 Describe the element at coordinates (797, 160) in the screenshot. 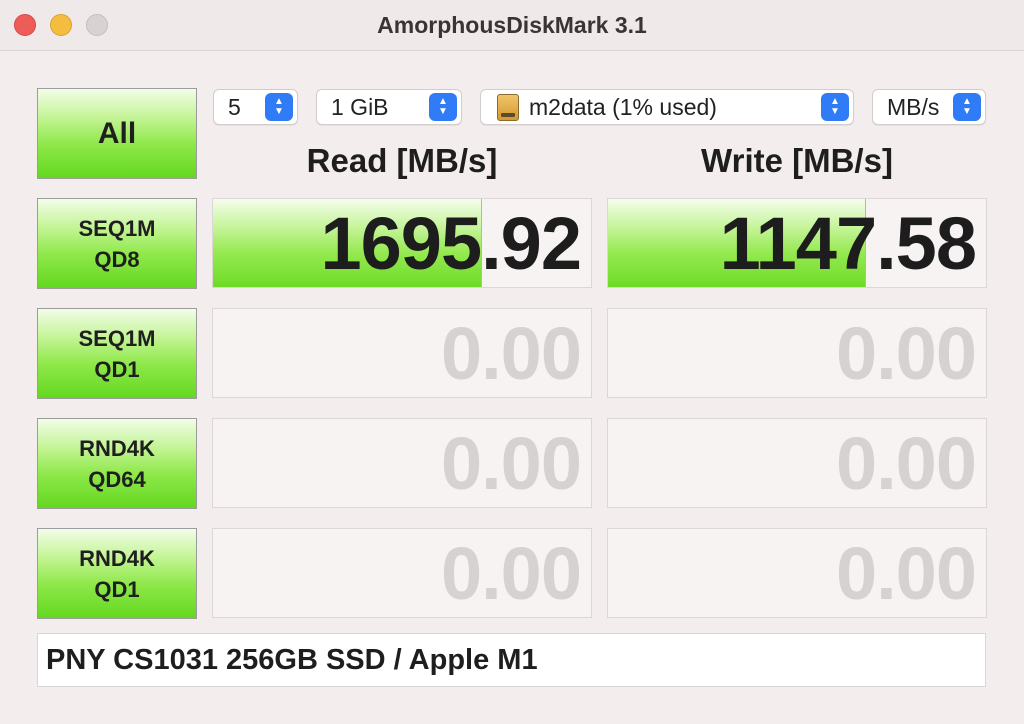

I see `write-column-header: Write [MB/s]` at that location.